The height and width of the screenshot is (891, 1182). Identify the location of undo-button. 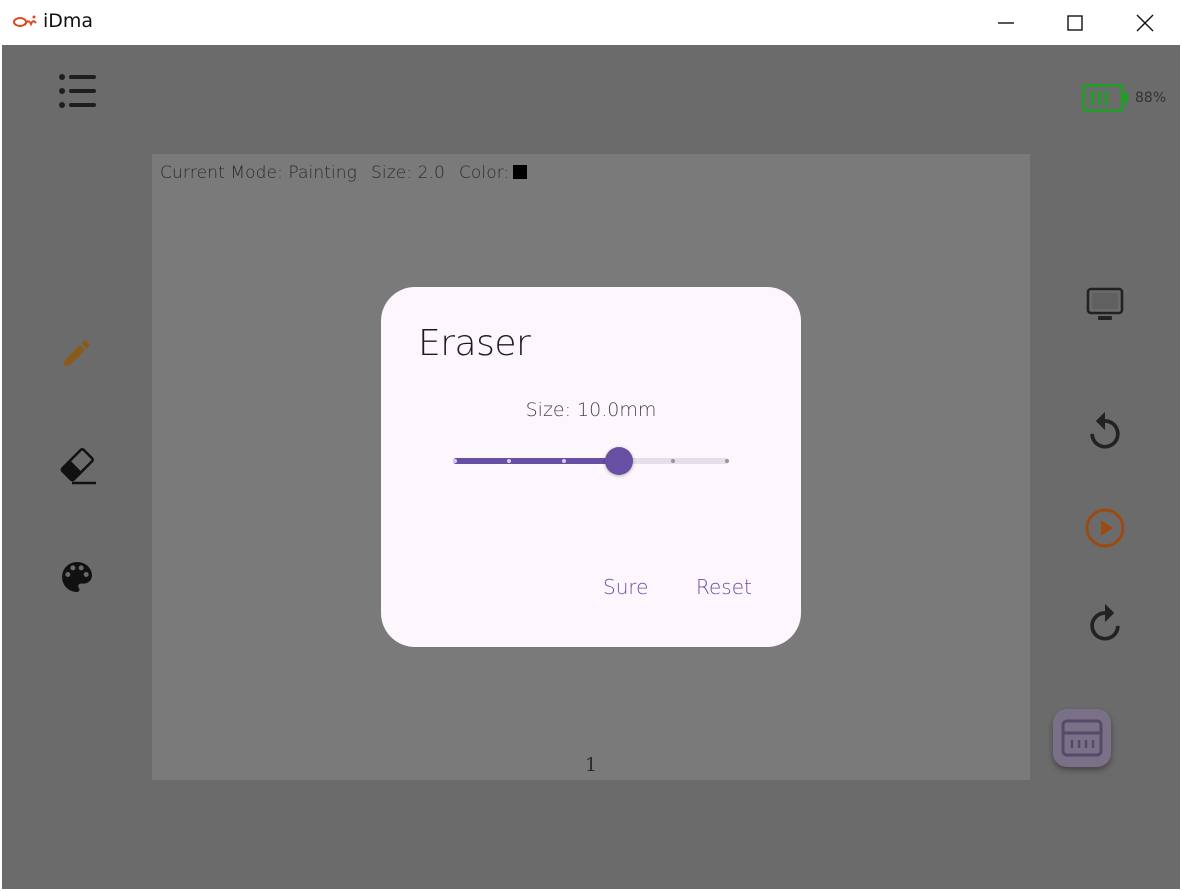
(1105, 432).